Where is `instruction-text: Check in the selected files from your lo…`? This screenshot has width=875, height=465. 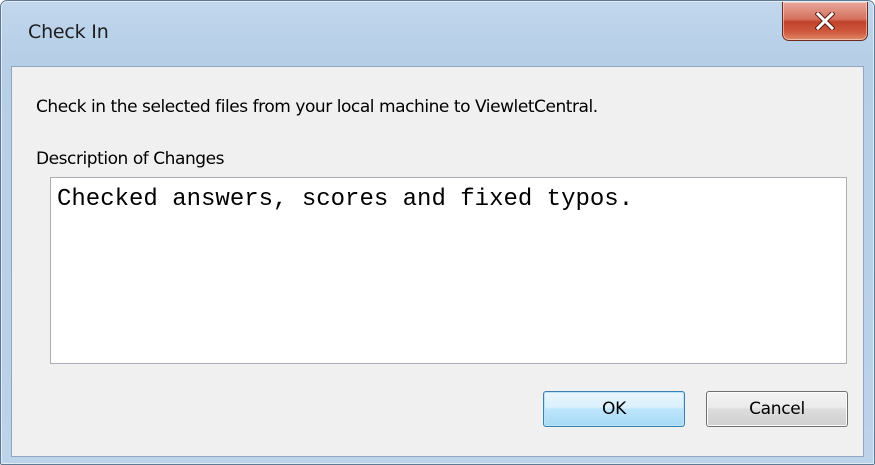 instruction-text: Check in the selected files from your lo… is located at coordinates (317, 107).